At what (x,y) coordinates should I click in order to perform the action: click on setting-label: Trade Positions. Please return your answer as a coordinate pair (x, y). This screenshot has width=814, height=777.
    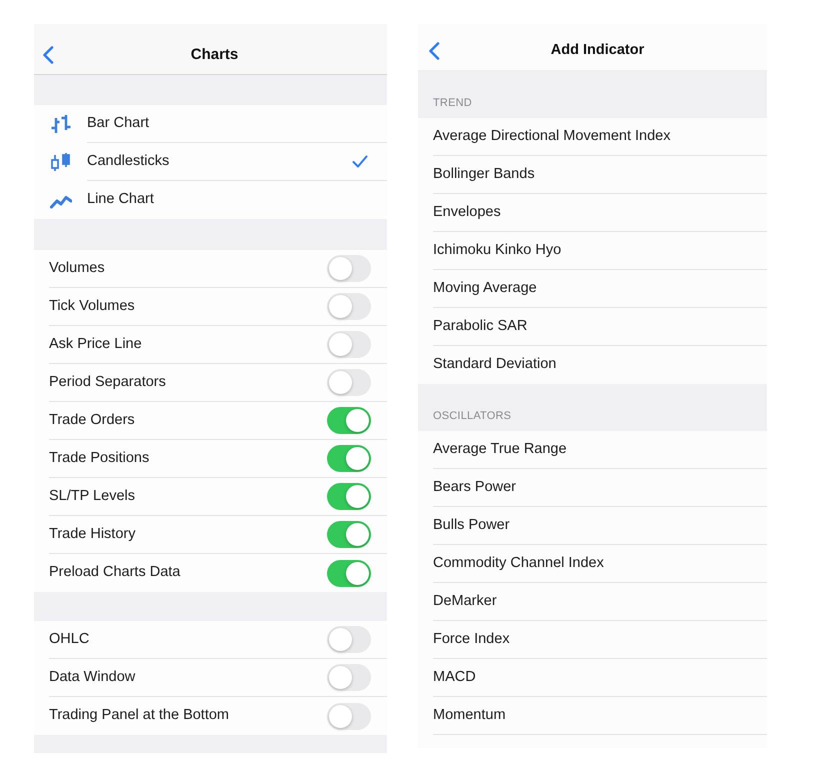
    Looking at the image, I should click on (99, 458).